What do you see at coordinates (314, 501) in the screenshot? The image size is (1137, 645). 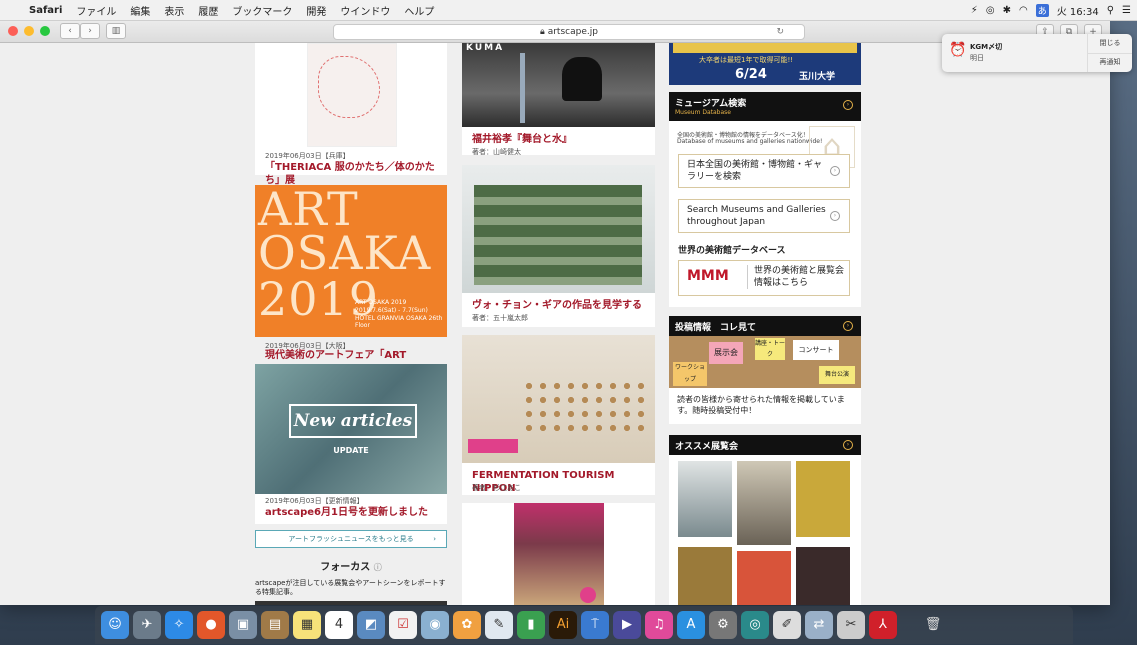 I see `article-date: 2019年06月03日【更新情報】` at bounding box center [314, 501].